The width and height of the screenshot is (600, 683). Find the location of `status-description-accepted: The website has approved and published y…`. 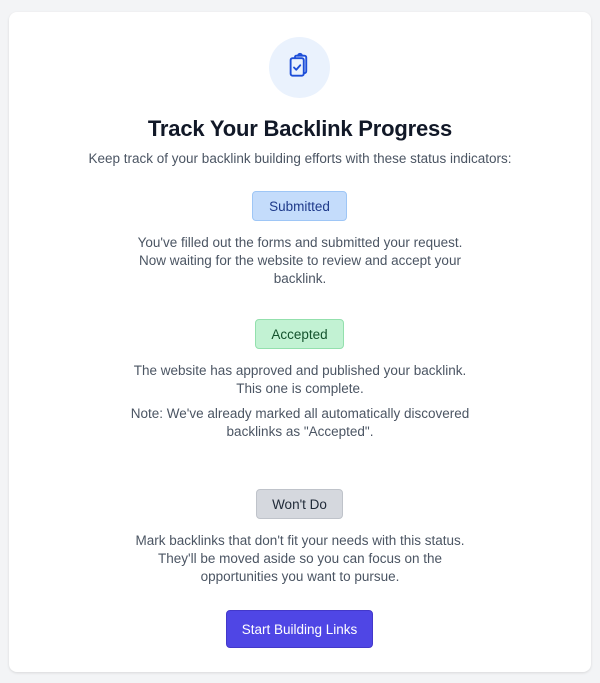

status-description-accepted: The website has approved and published y… is located at coordinates (300, 380).